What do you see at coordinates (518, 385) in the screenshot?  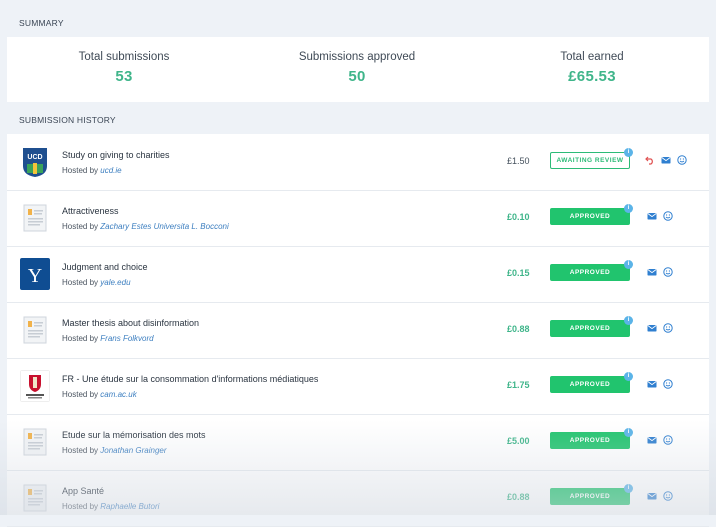 I see `reward-amount: £1.75` at bounding box center [518, 385].